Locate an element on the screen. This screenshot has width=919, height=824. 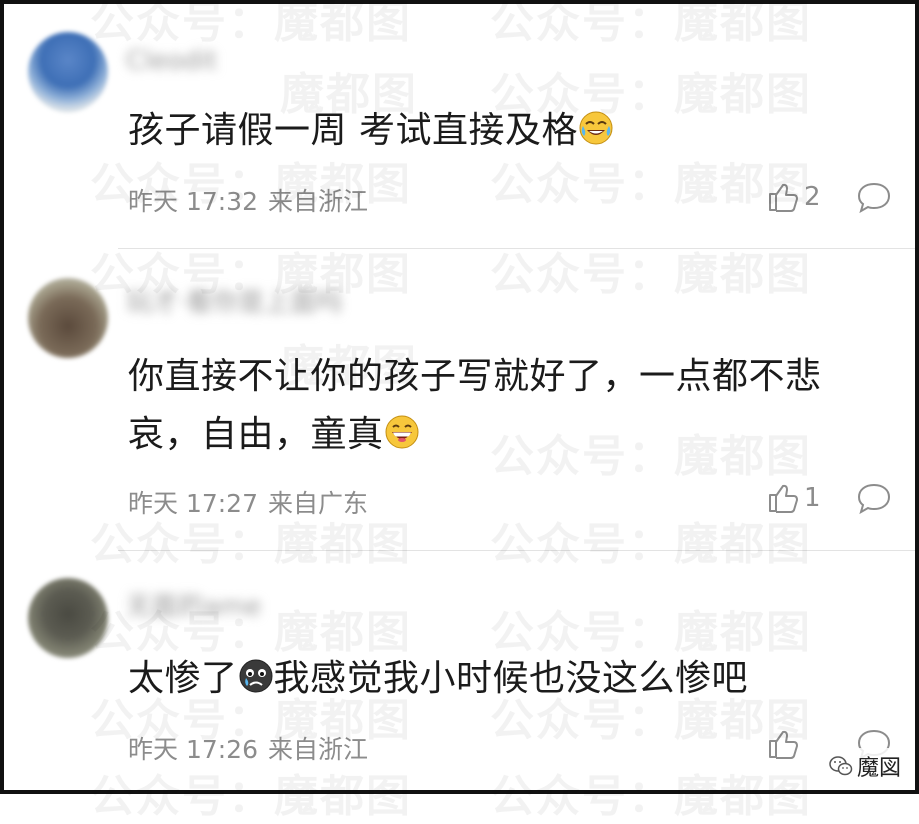
corner-logo: 魔図 is located at coordinates (864, 766).